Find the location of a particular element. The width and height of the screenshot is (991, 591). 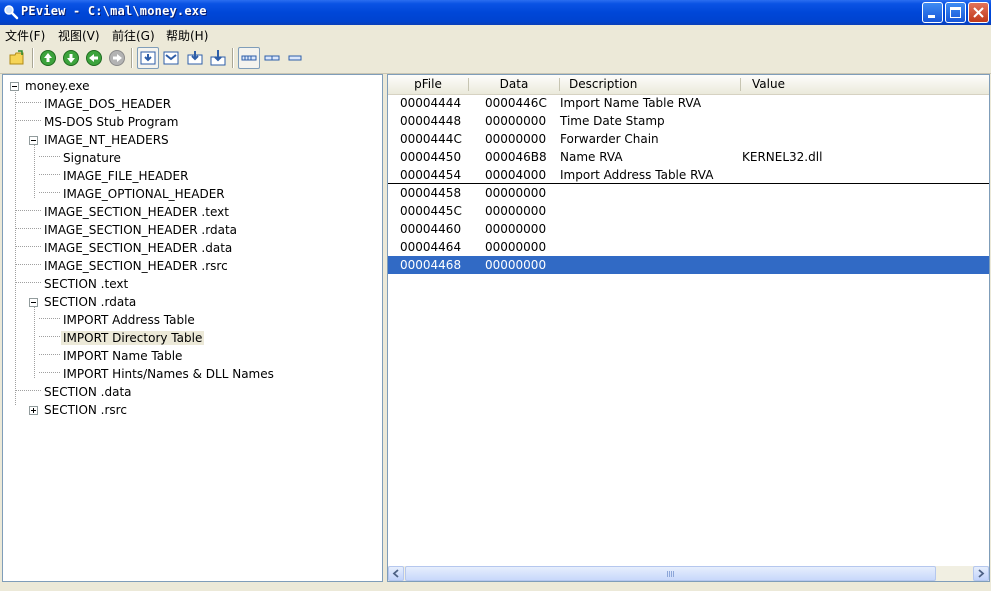

table-row: 00004444 0000446C Import Name Table RVA is located at coordinates (688, 103).